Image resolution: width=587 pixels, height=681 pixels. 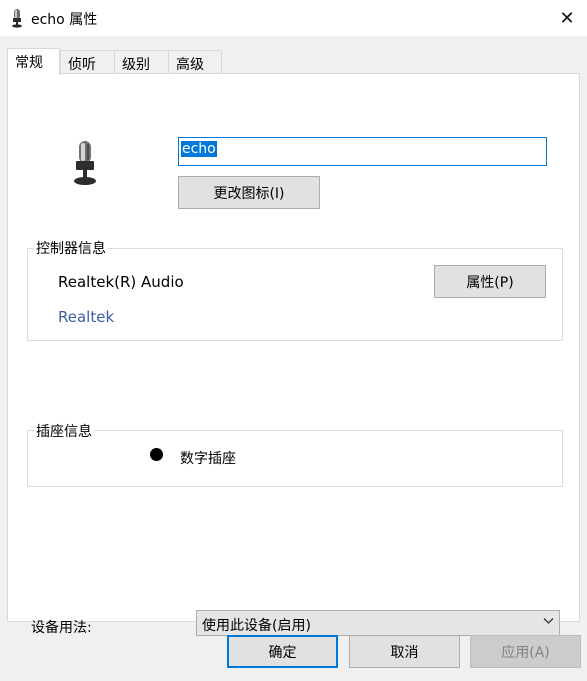 I want to click on cancel-button: 取消, so click(x=404, y=651).